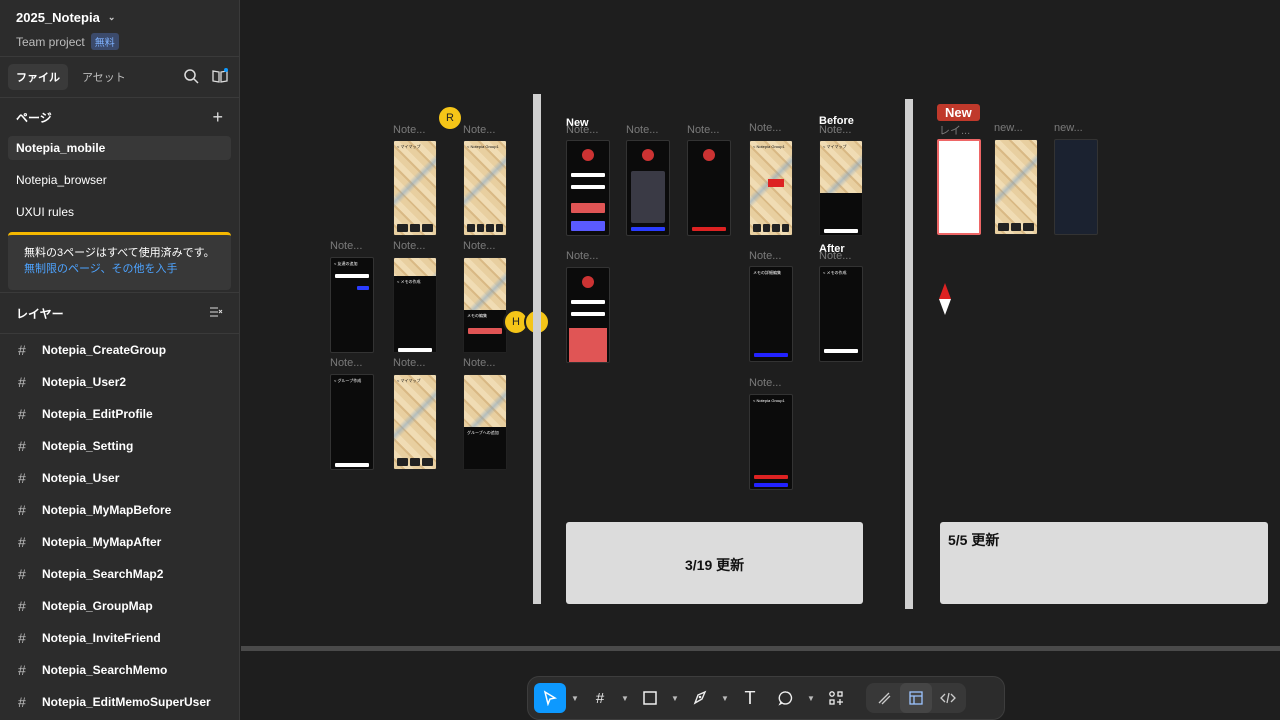 The width and height of the screenshot is (1280, 720). I want to click on layer-item: # Notepia_MyMapBefore, so click(119, 510).